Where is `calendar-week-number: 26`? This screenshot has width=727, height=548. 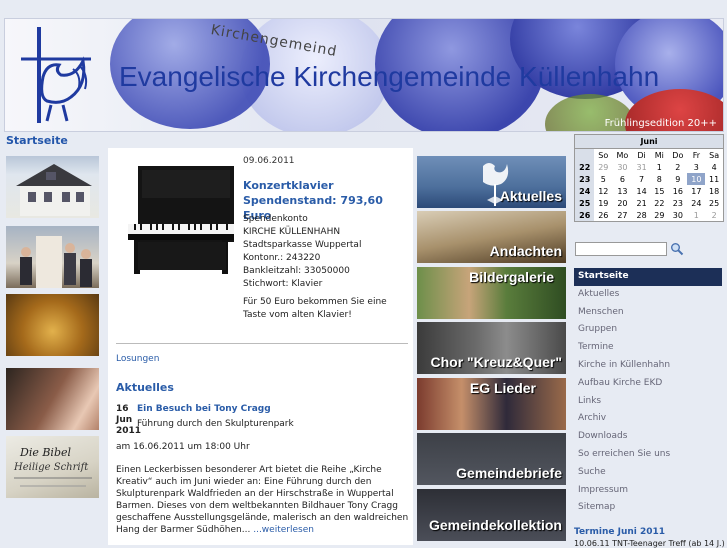
calendar-week-number: 26 is located at coordinates (585, 215).